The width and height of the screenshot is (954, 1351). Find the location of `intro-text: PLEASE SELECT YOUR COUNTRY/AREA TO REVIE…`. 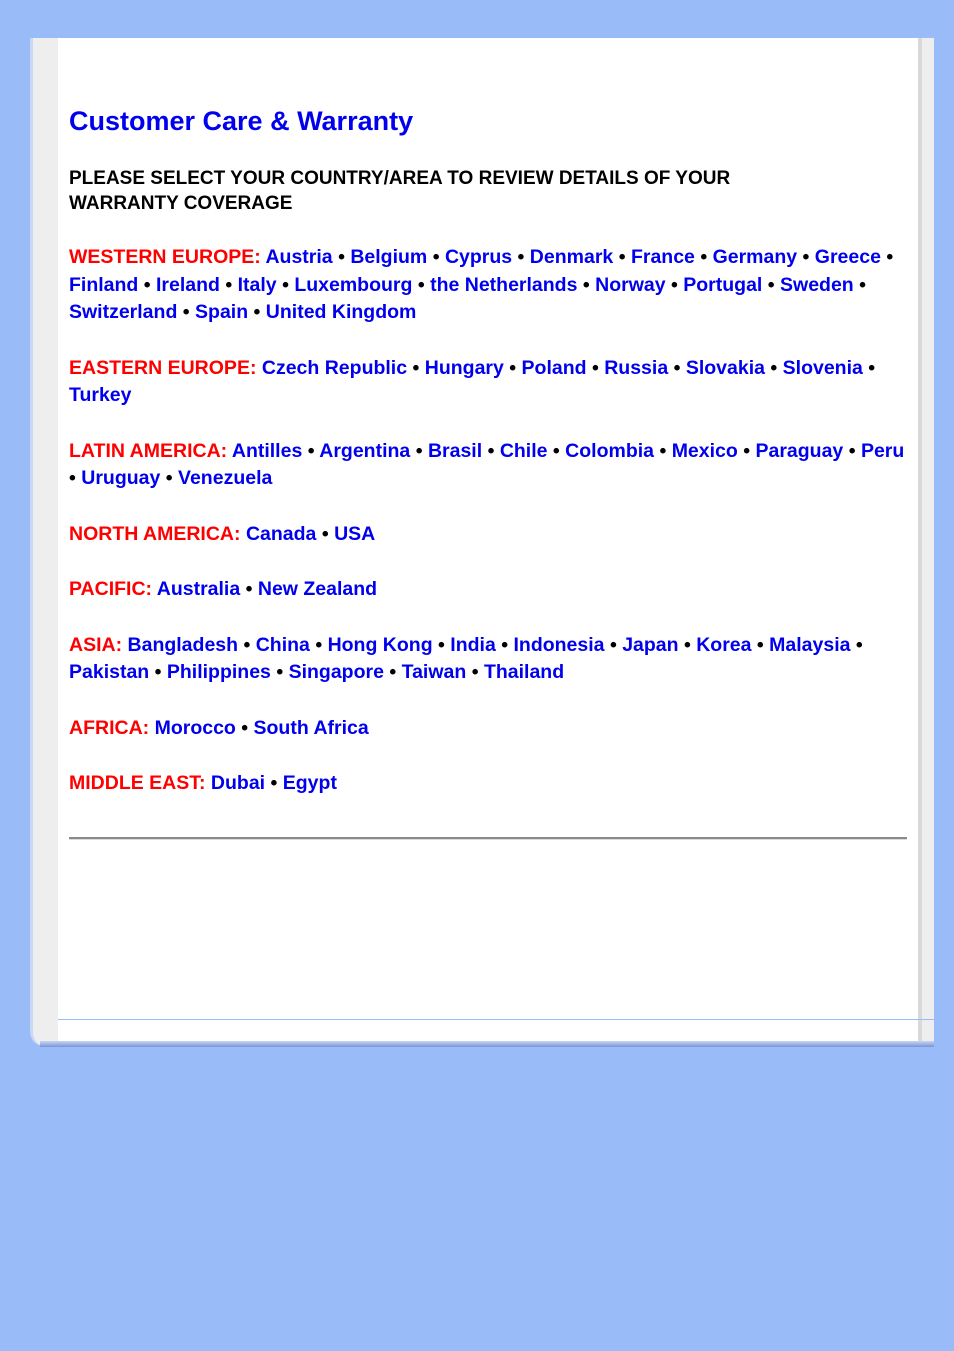

intro-text: PLEASE SELECT YOUR COUNTRY/AREA TO REVIE… is located at coordinates (400, 191).